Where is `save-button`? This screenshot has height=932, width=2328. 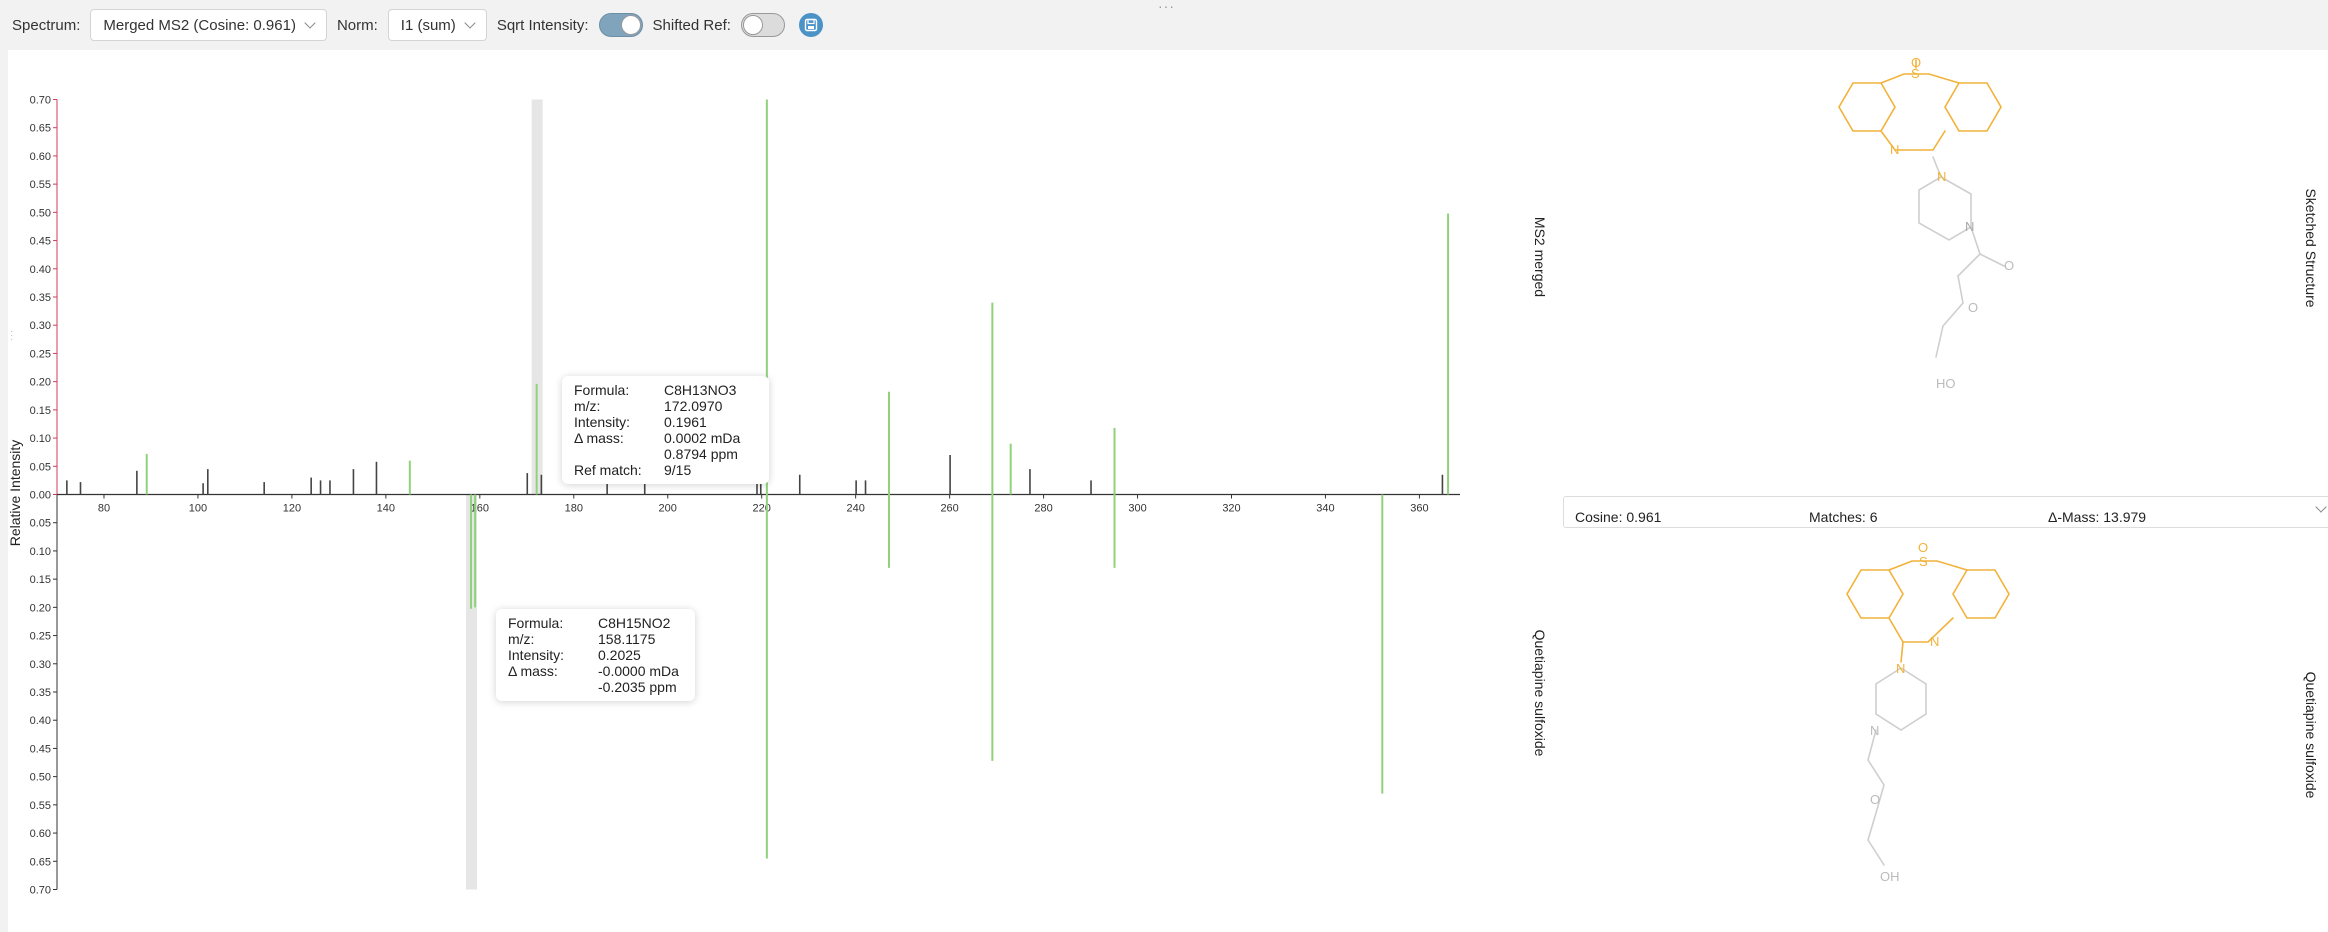 save-button is located at coordinates (810, 25).